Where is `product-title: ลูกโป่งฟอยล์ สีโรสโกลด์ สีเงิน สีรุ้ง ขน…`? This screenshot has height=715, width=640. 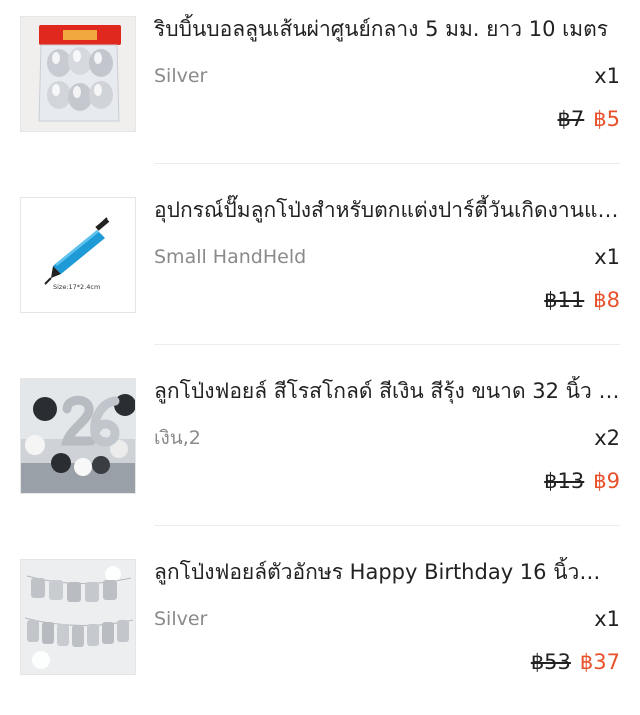 product-title: ลูกโป่งฟอยล์ สีโรสโกลด์ สีเงิน สีรุ้ง ขน… is located at coordinates (387, 391).